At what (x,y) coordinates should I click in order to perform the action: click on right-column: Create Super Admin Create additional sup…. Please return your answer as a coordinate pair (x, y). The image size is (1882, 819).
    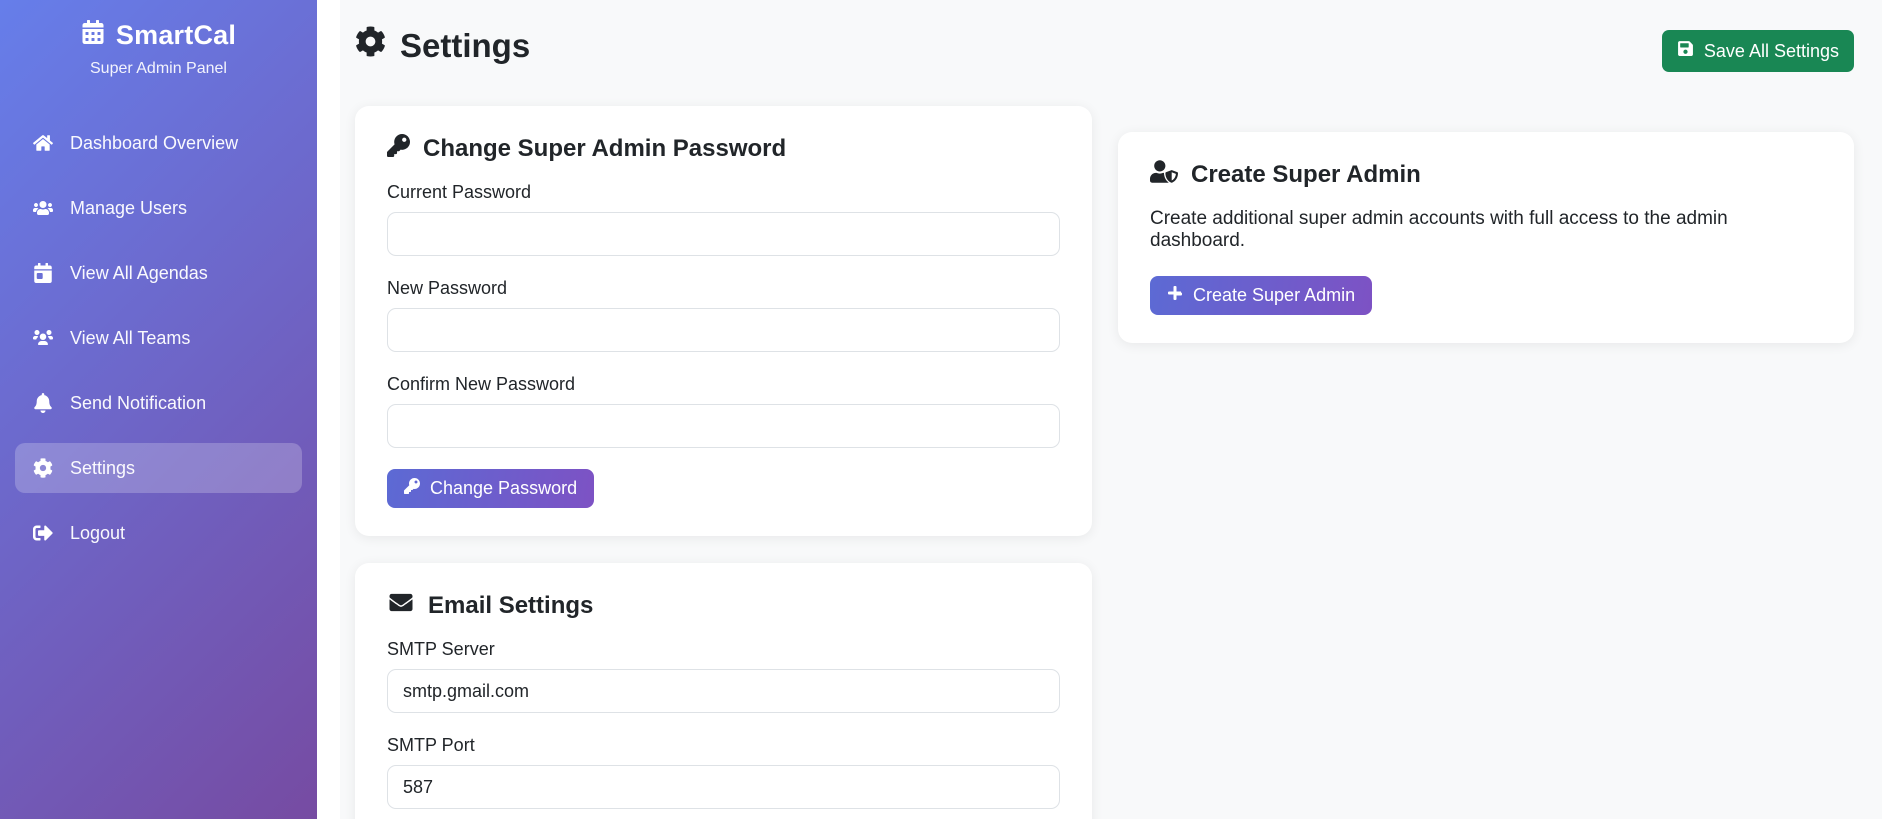
    Looking at the image, I should click on (1486, 224).